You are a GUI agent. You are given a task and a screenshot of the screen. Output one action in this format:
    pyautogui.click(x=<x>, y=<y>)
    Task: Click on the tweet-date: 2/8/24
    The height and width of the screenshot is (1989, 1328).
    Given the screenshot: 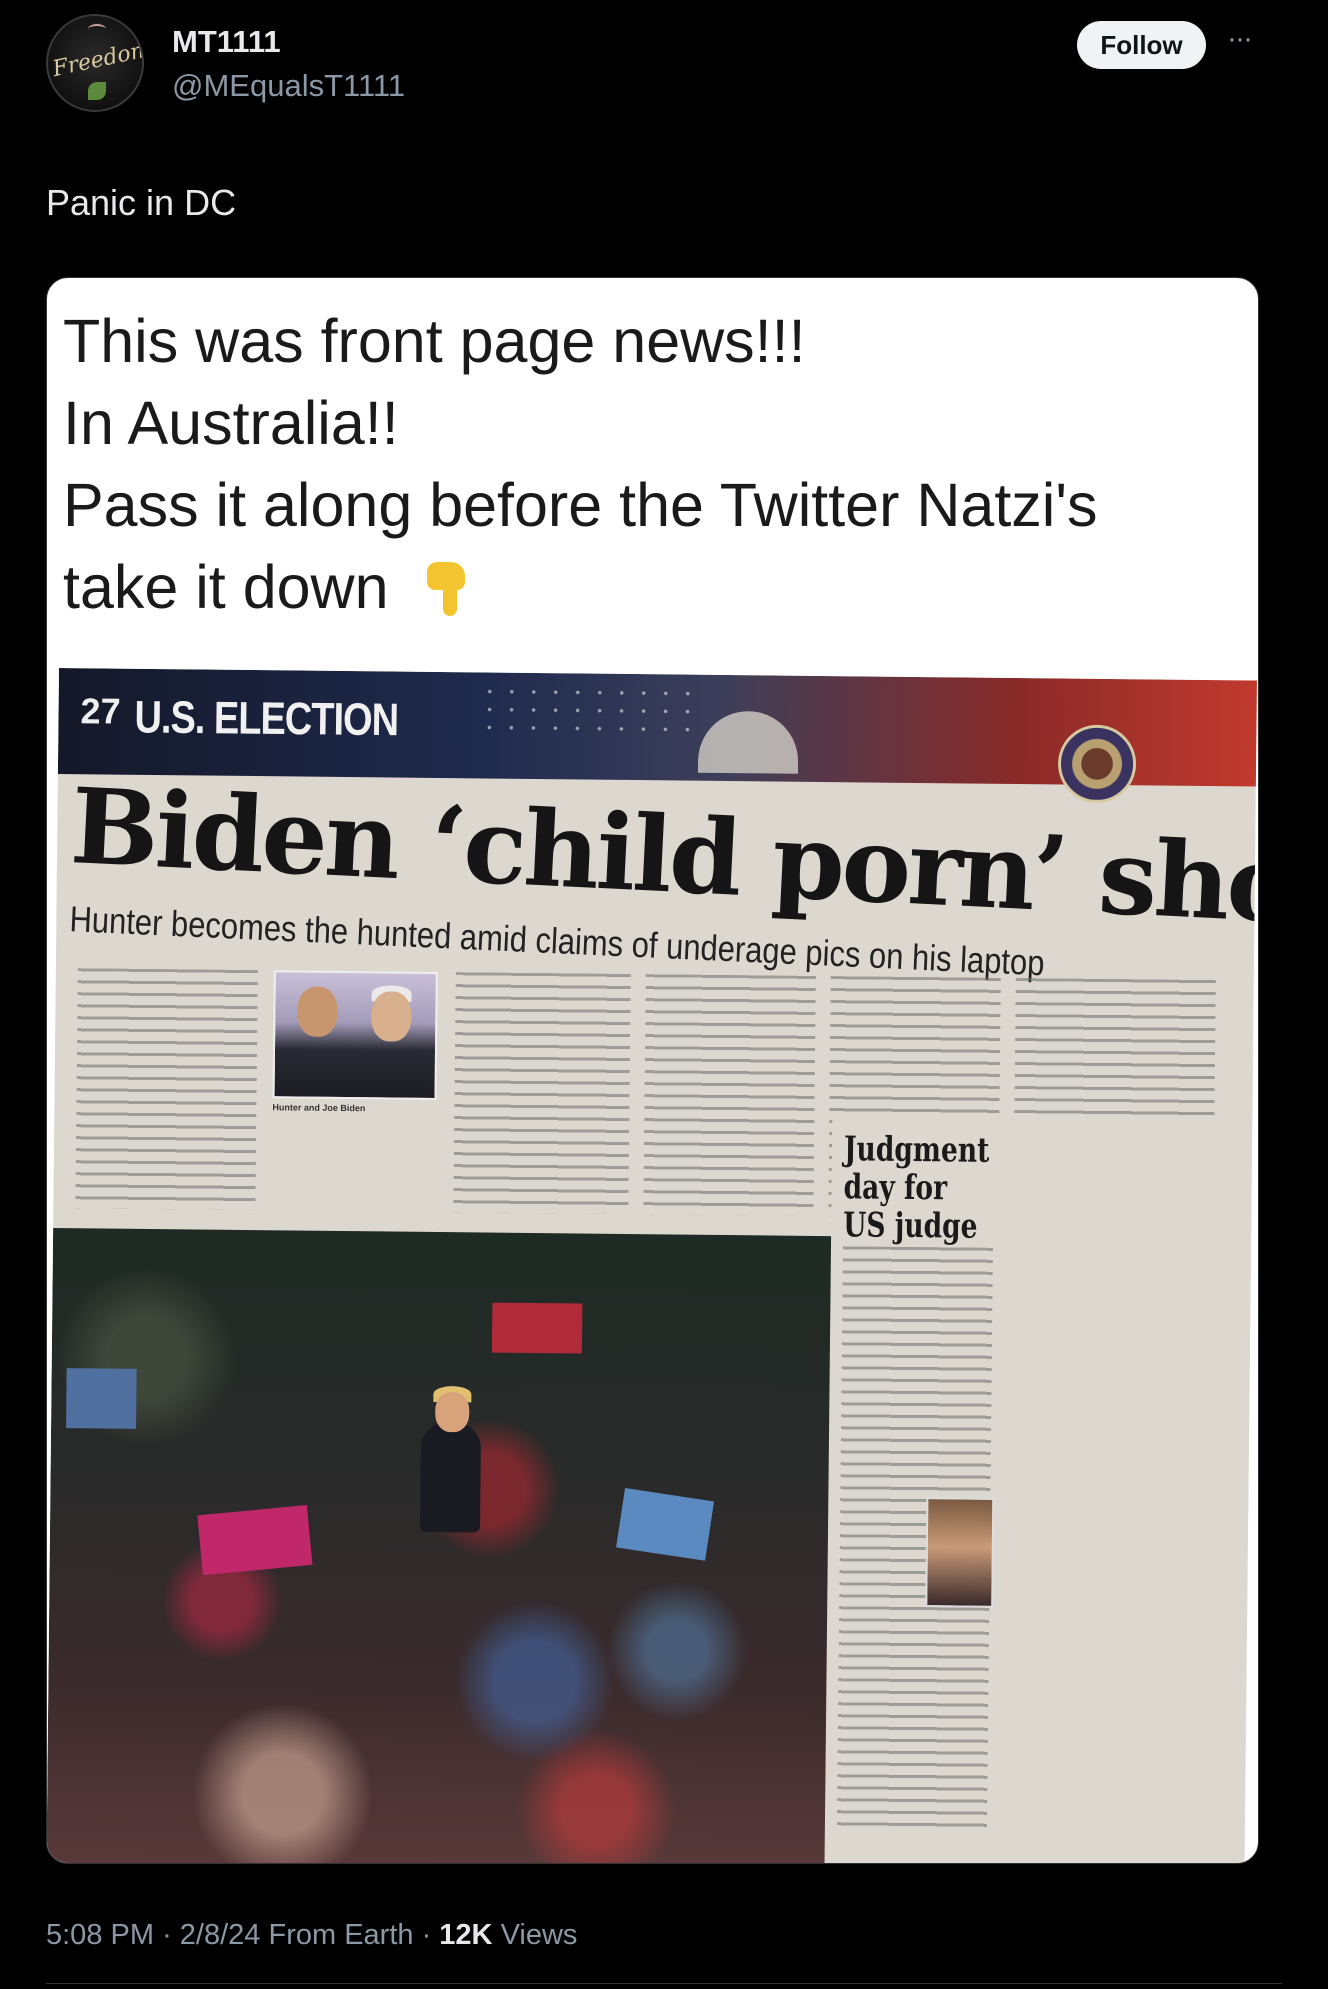 What is the action you would take?
    pyautogui.click(x=220, y=1935)
    